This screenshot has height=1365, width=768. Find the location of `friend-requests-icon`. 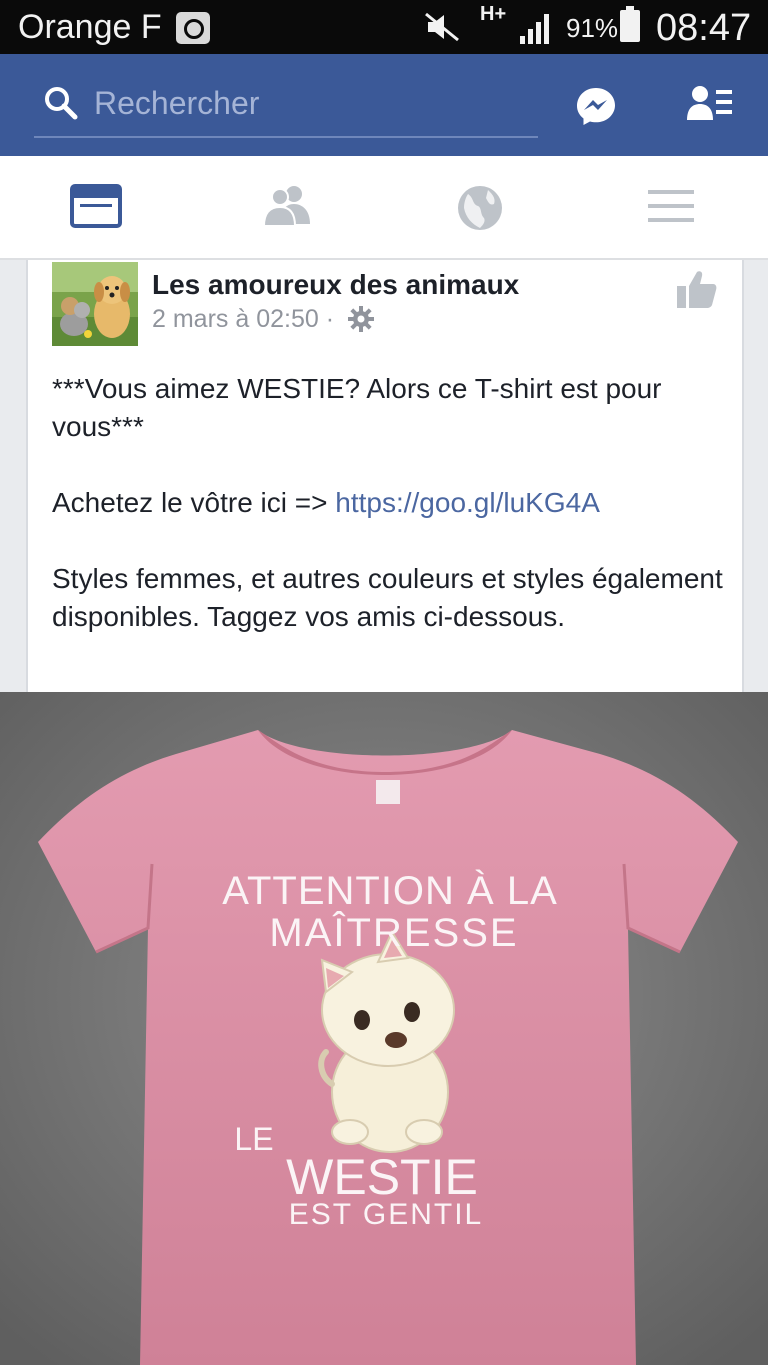

friend-requests-icon is located at coordinates (710, 103).